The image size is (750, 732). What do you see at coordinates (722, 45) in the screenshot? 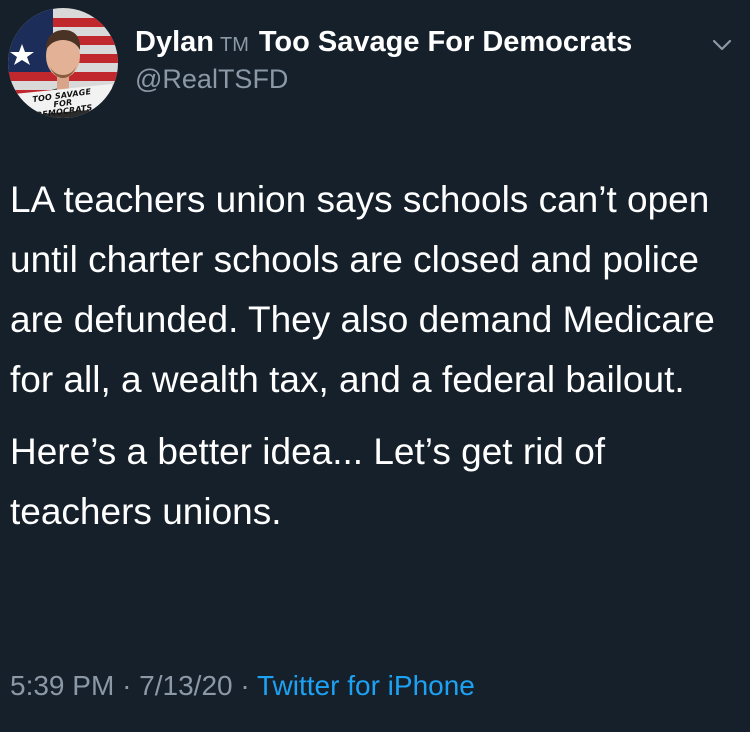
I see `chevron-down-icon` at bounding box center [722, 45].